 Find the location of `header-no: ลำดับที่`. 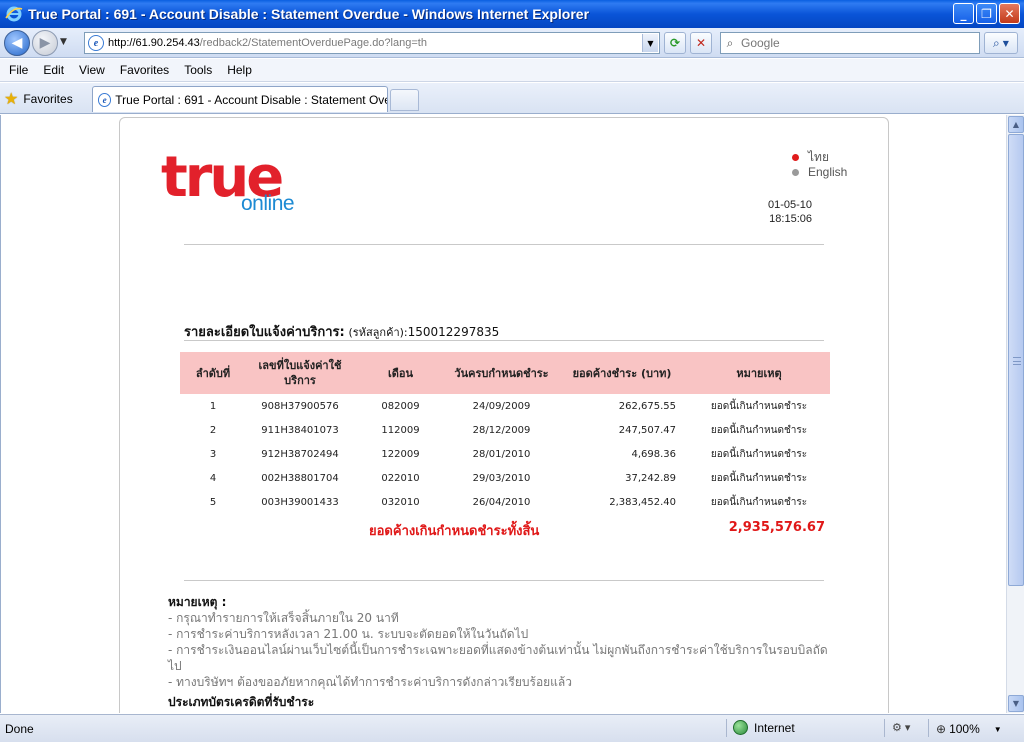

header-no: ลำดับที่ is located at coordinates (213, 373).